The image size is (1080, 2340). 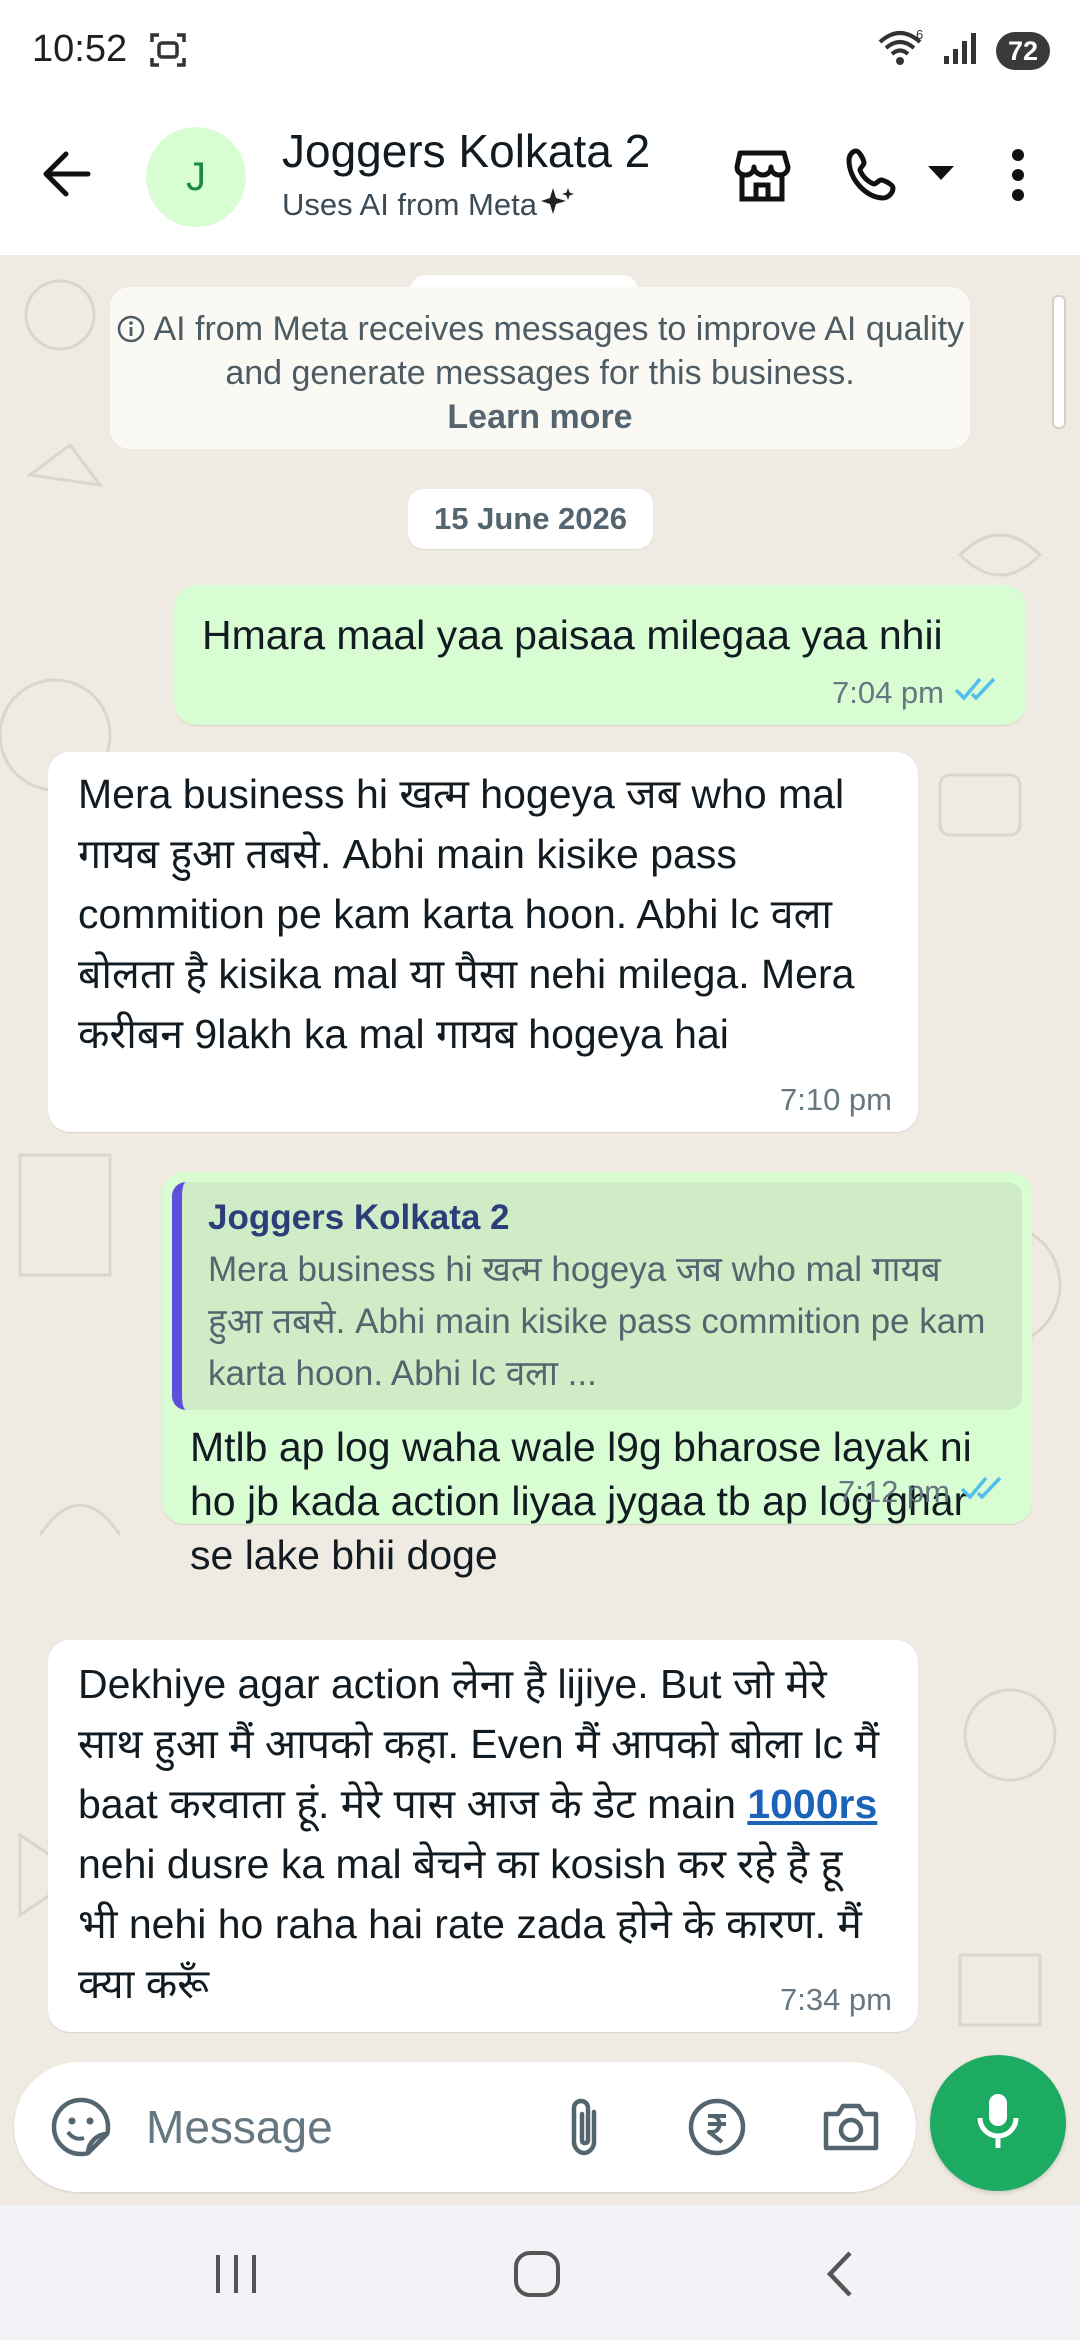 What do you see at coordinates (1022, 50) in the screenshot?
I see `battery-indicator: 72` at bounding box center [1022, 50].